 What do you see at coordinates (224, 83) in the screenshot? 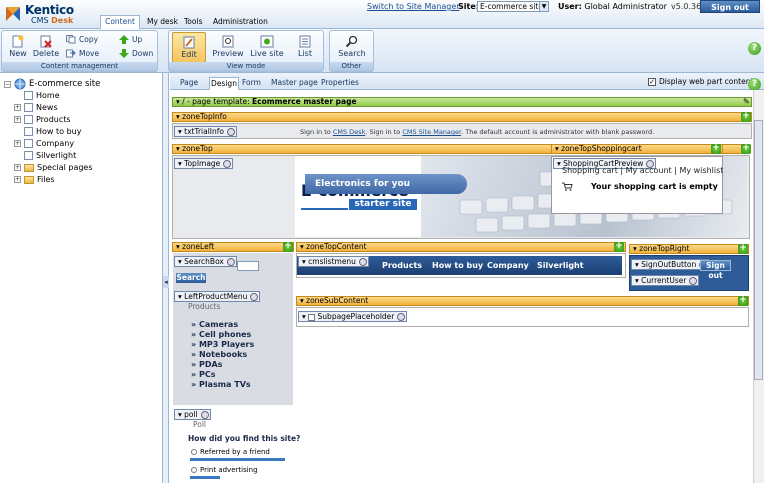
I see `tab-design: Design` at bounding box center [224, 83].